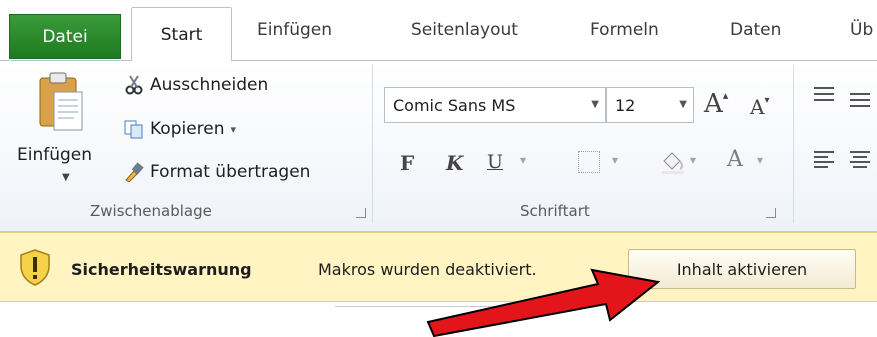 Image resolution: width=877 pixels, height=337 pixels. Describe the element at coordinates (209, 85) in the screenshot. I see `cut-label: Ausschneiden` at that location.